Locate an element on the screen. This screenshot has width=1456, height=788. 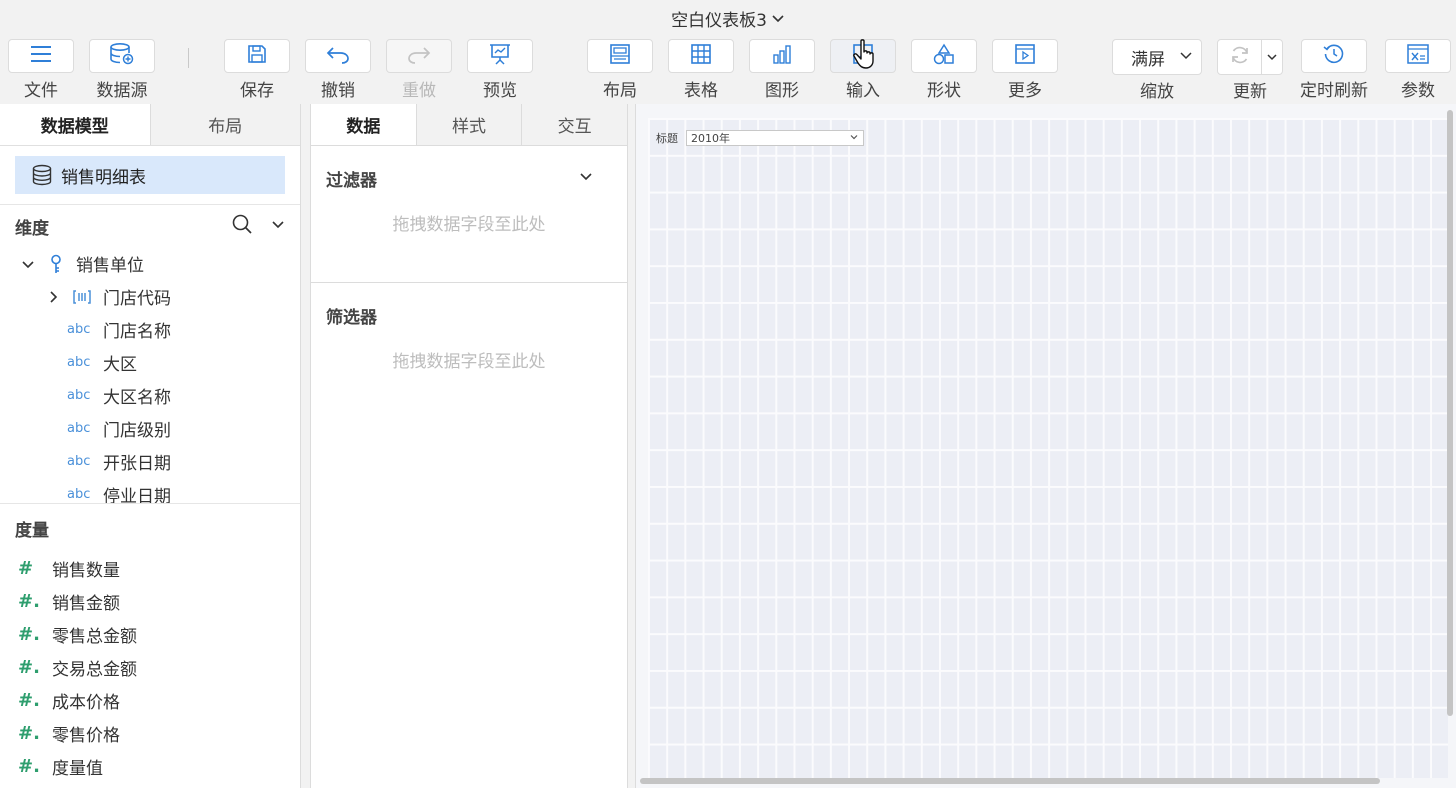
more-label: 更多 is located at coordinates (1025, 91).